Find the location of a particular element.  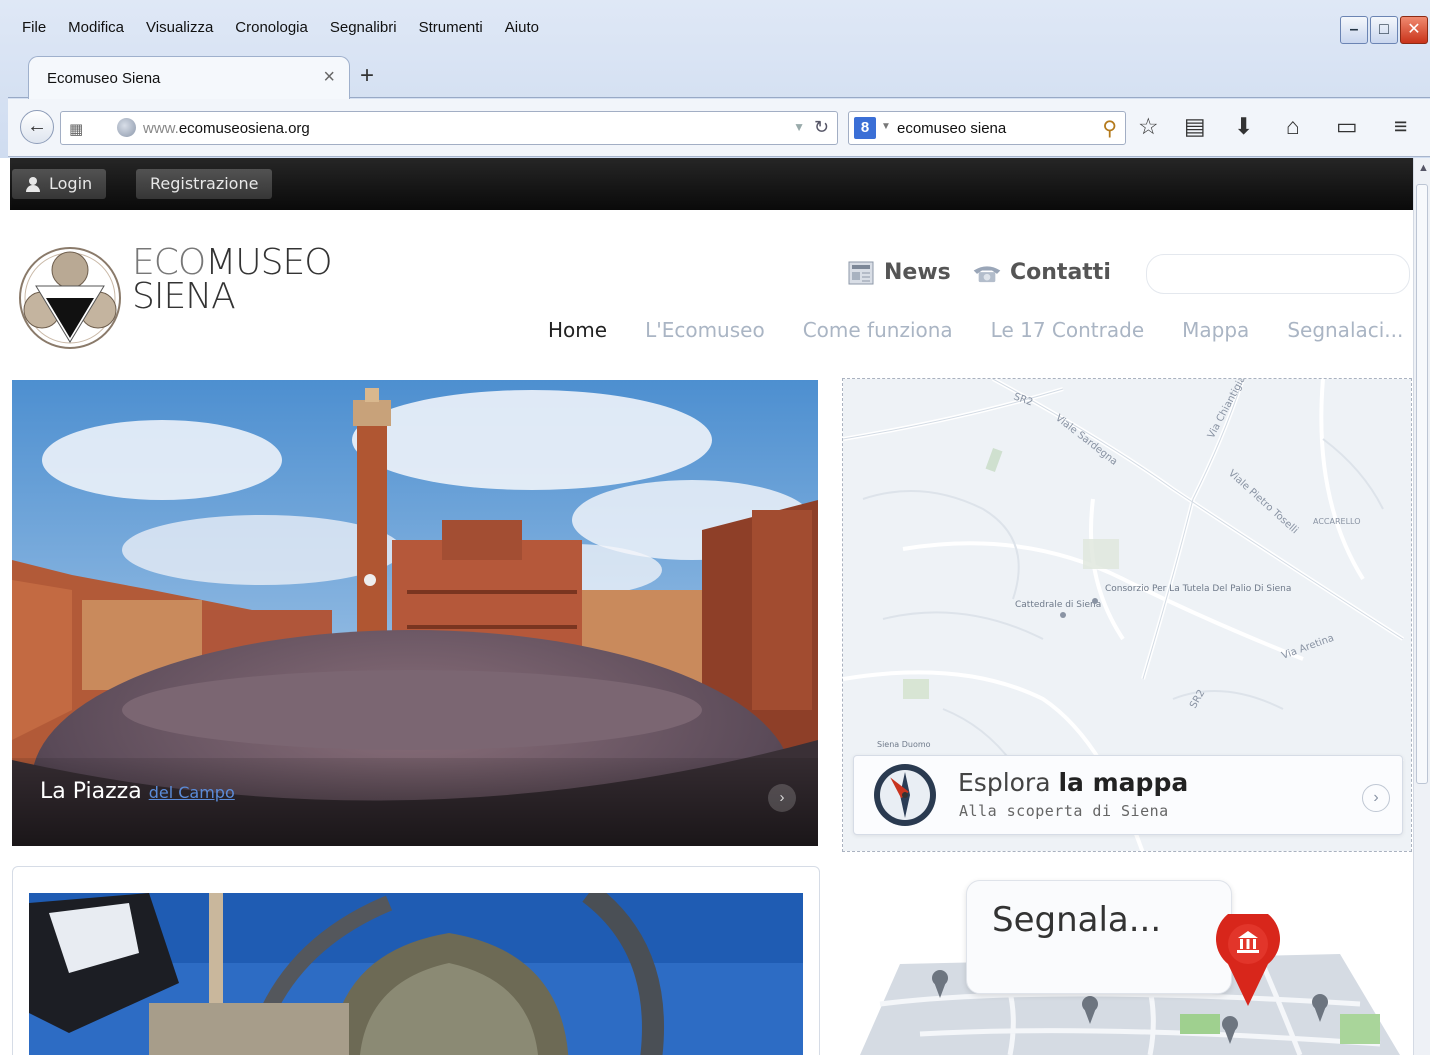

tab-ecomuseo-siena: Ecomuseo Siena × is located at coordinates (189, 77).